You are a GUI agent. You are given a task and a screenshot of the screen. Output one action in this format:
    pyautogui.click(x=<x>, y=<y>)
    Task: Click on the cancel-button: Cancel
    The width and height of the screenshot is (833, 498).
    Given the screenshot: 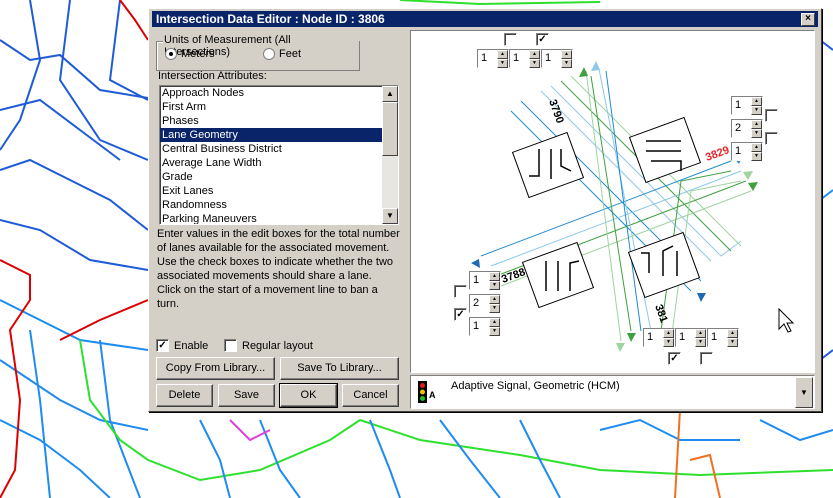 What is the action you would take?
    pyautogui.click(x=370, y=395)
    